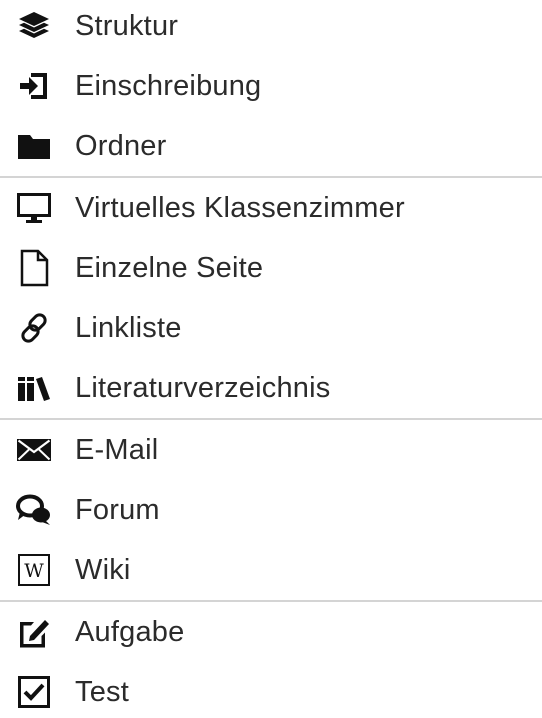 The height and width of the screenshot is (718, 542). Describe the element at coordinates (34, 86) in the screenshot. I see `sign-in-icon` at that location.